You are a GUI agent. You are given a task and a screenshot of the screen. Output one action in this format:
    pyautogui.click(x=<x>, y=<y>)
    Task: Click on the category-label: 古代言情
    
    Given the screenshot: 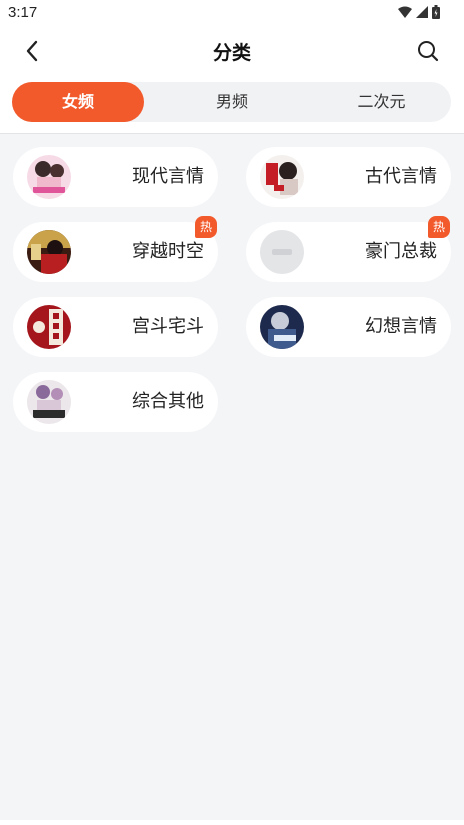 What is the action you would take?
    pyautogui.click(x=401, y=176)
    